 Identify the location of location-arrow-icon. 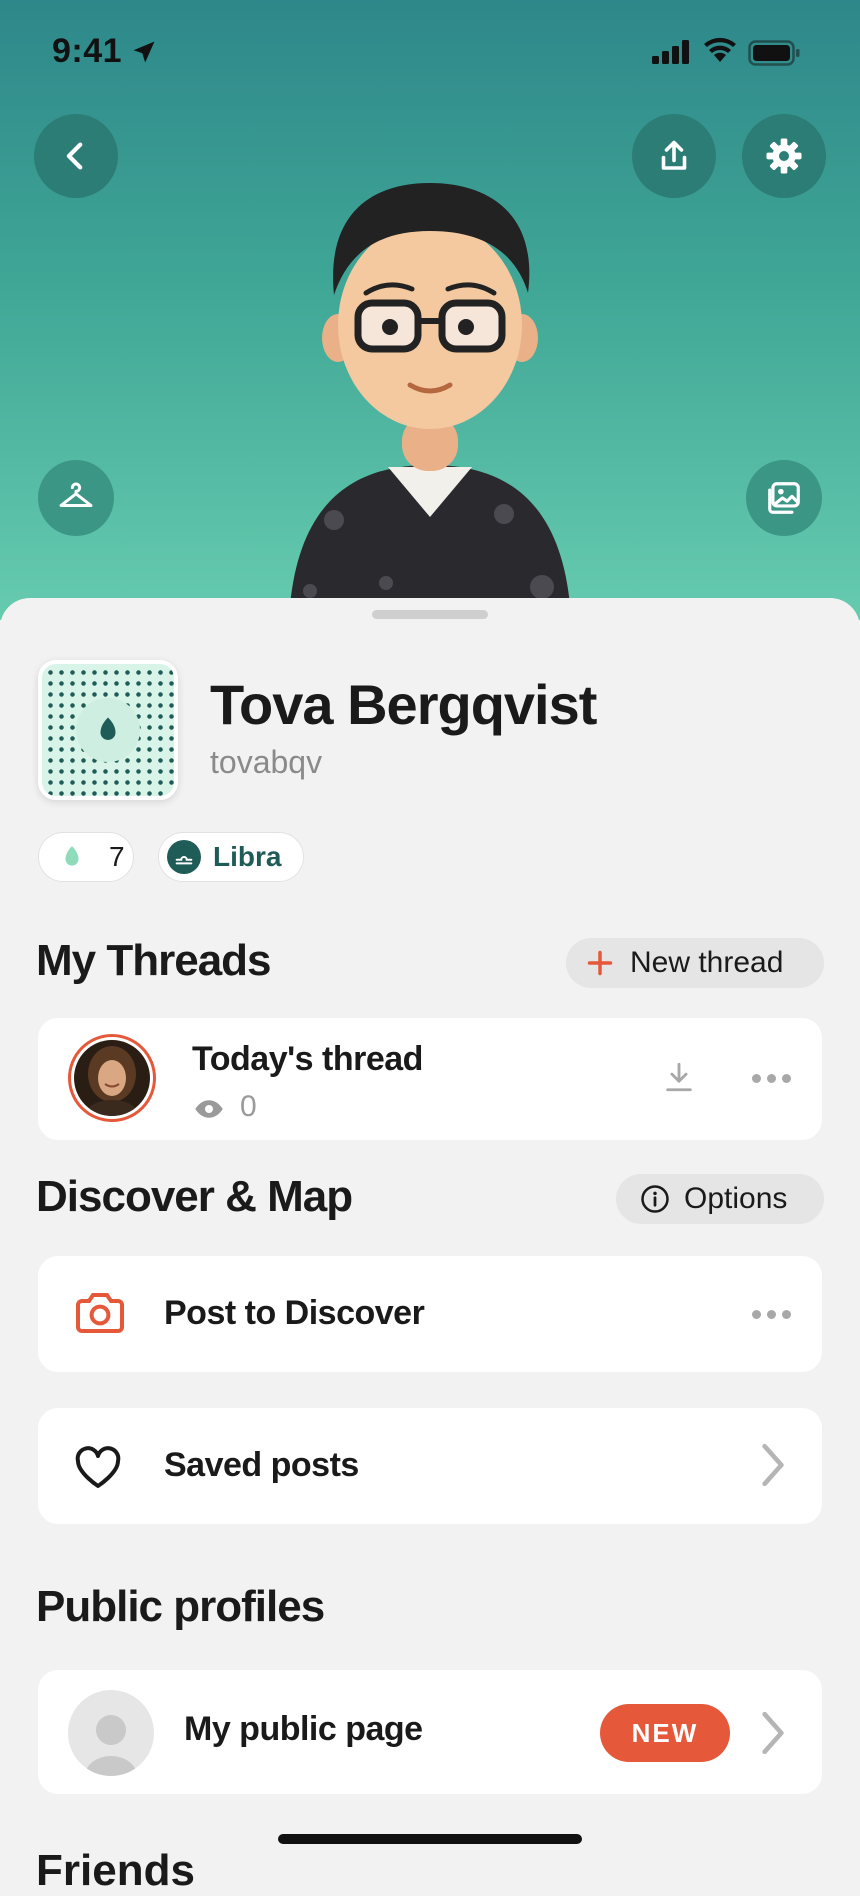
(144, 52).